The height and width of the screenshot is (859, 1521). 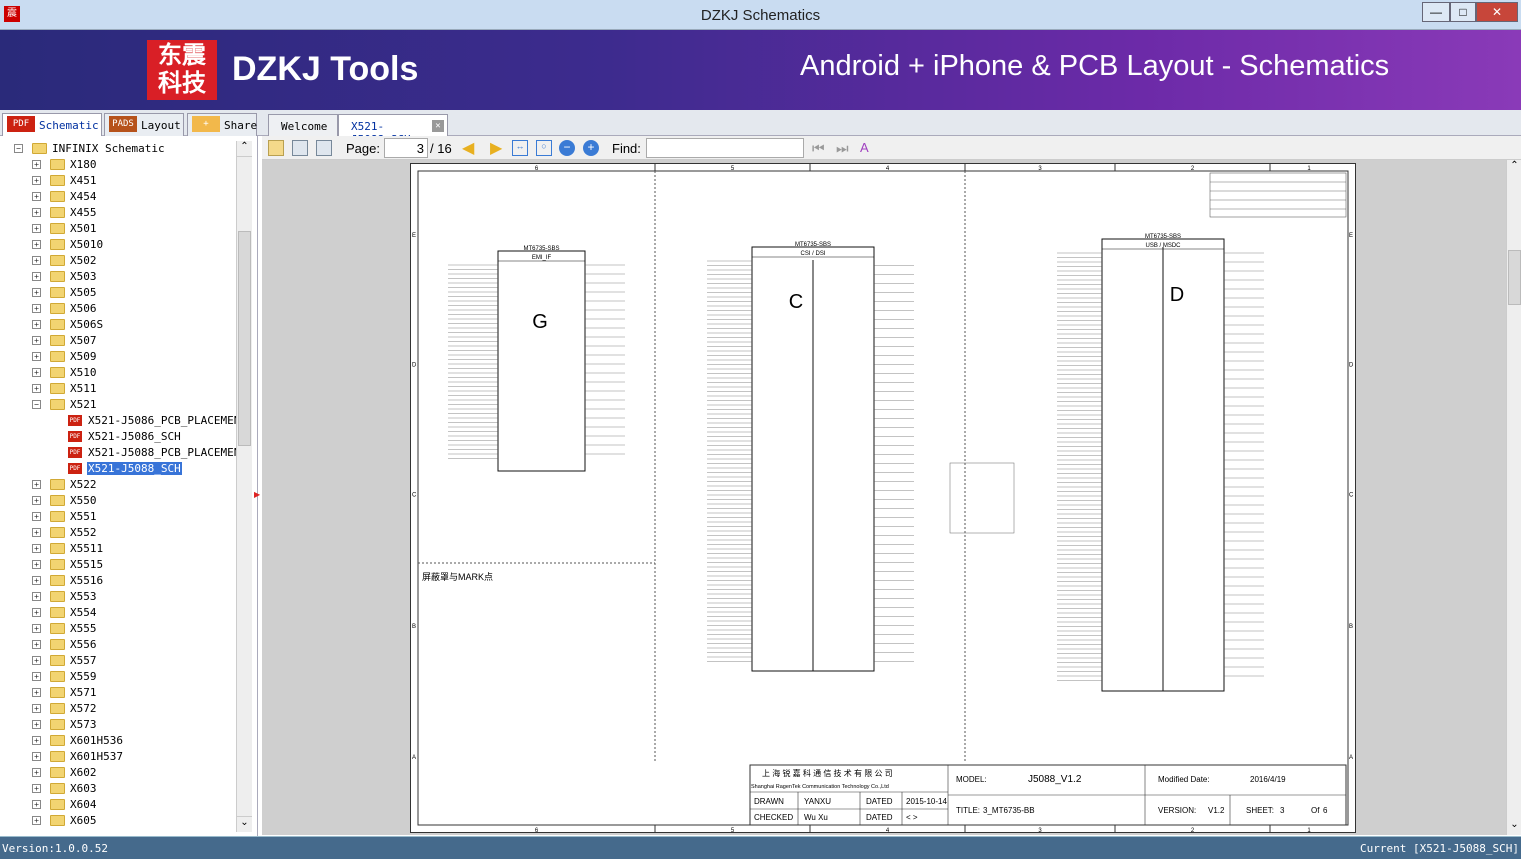 I want to click on tree-folder: − X521, so click(x=65, y=405).